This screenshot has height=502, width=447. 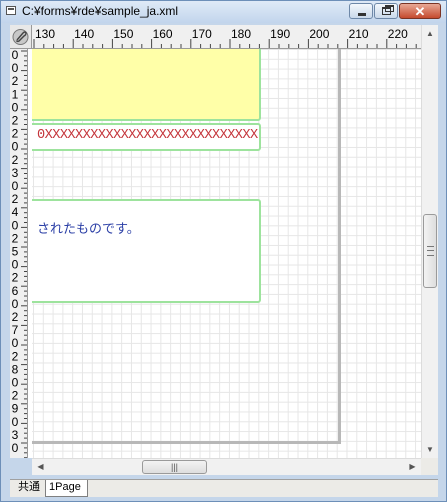 I want to click on vertical-scrollbar: ▲ ▼, so click(x=429, y=241).